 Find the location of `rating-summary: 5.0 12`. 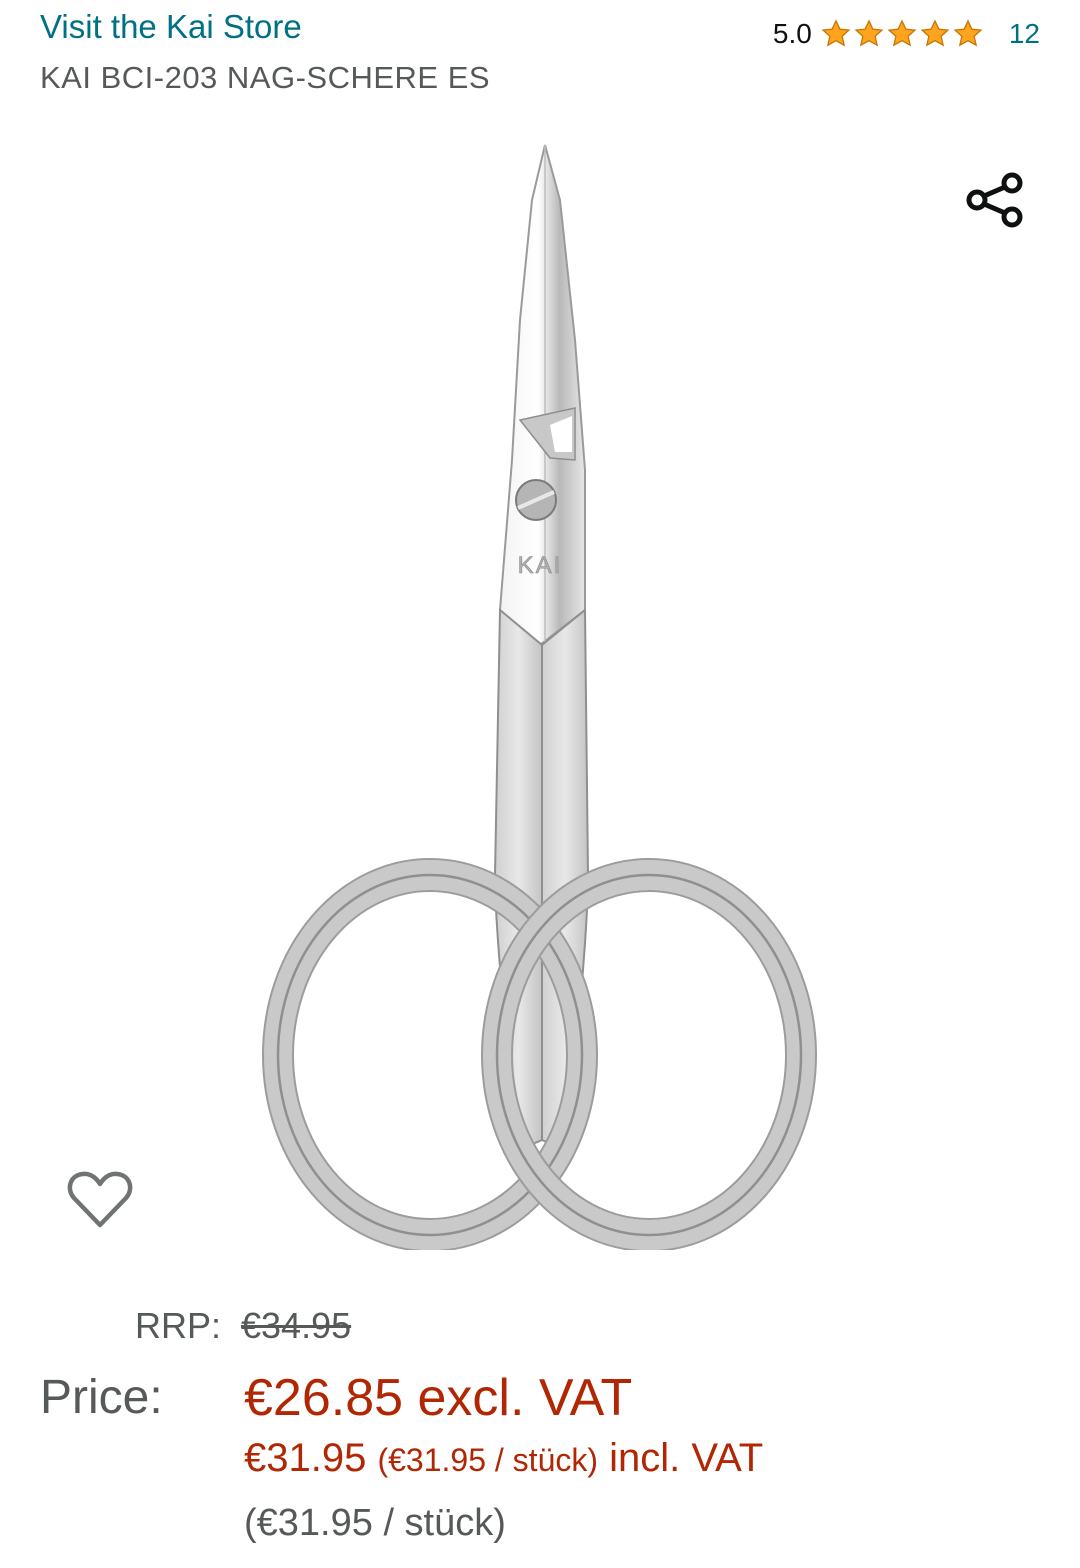

rating-summary: 5.0 12 is located at coordinates (906, 34).